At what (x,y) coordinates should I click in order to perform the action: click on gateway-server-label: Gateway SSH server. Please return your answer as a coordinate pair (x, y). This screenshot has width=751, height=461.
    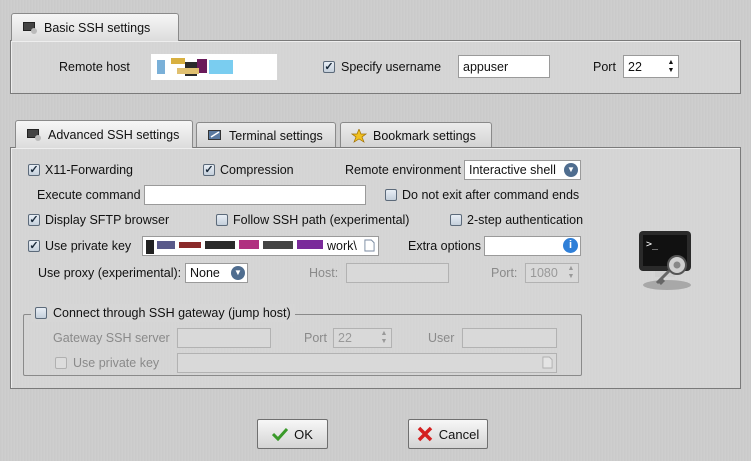
    Looking at the image, I should click on (111, 338).